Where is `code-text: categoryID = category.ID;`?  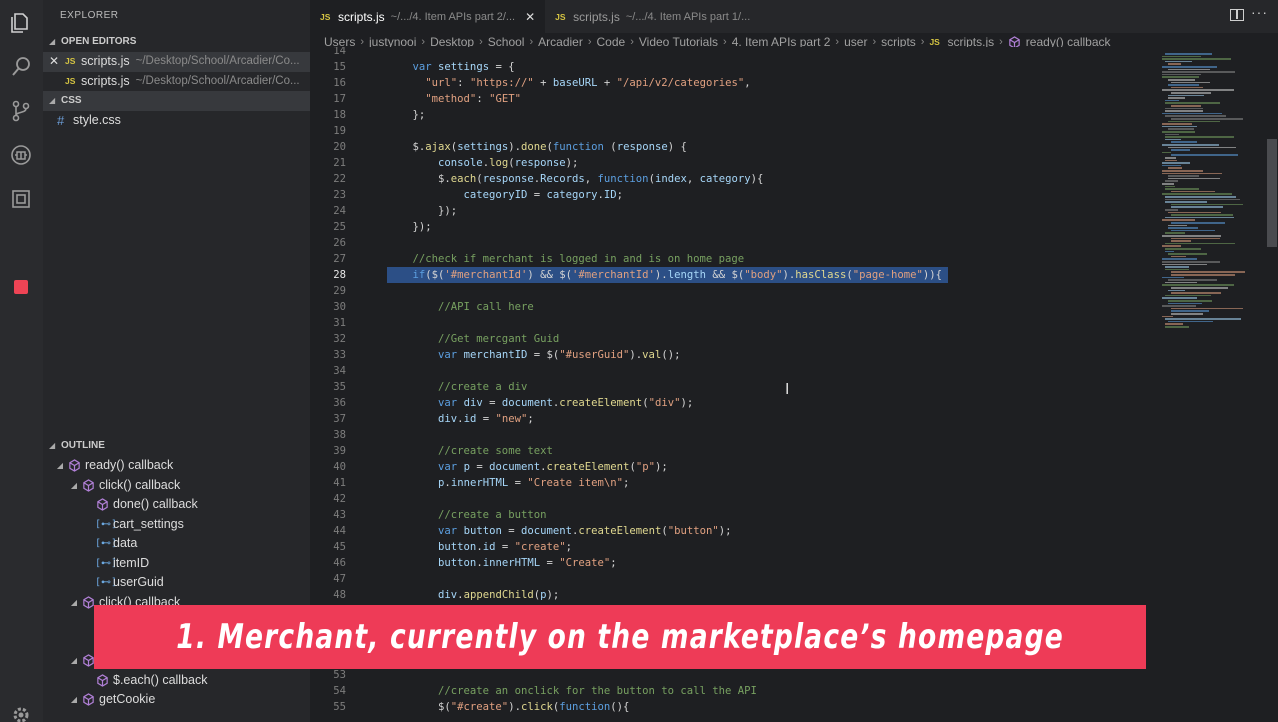
code-text: categoryID = category.ID; is located at coordinates (505, 195).